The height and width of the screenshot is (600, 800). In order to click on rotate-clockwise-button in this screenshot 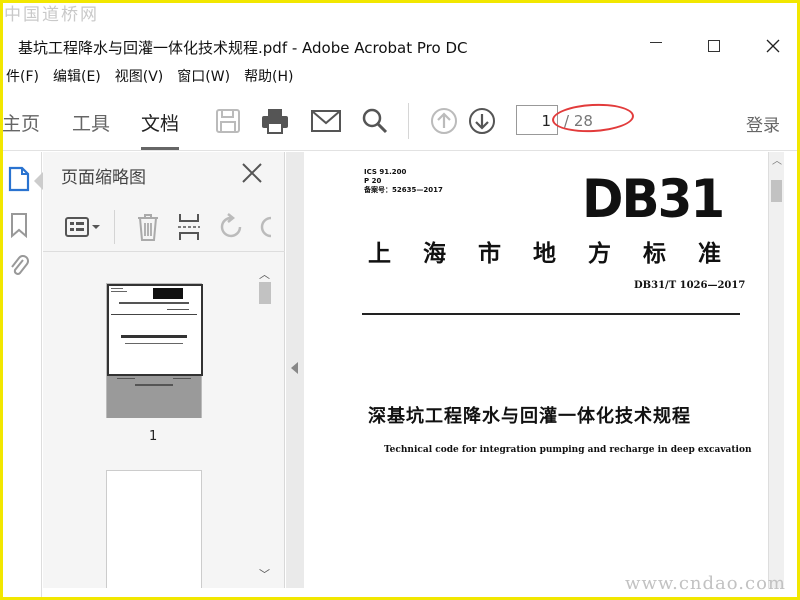, I will do `click(266, 227)`.